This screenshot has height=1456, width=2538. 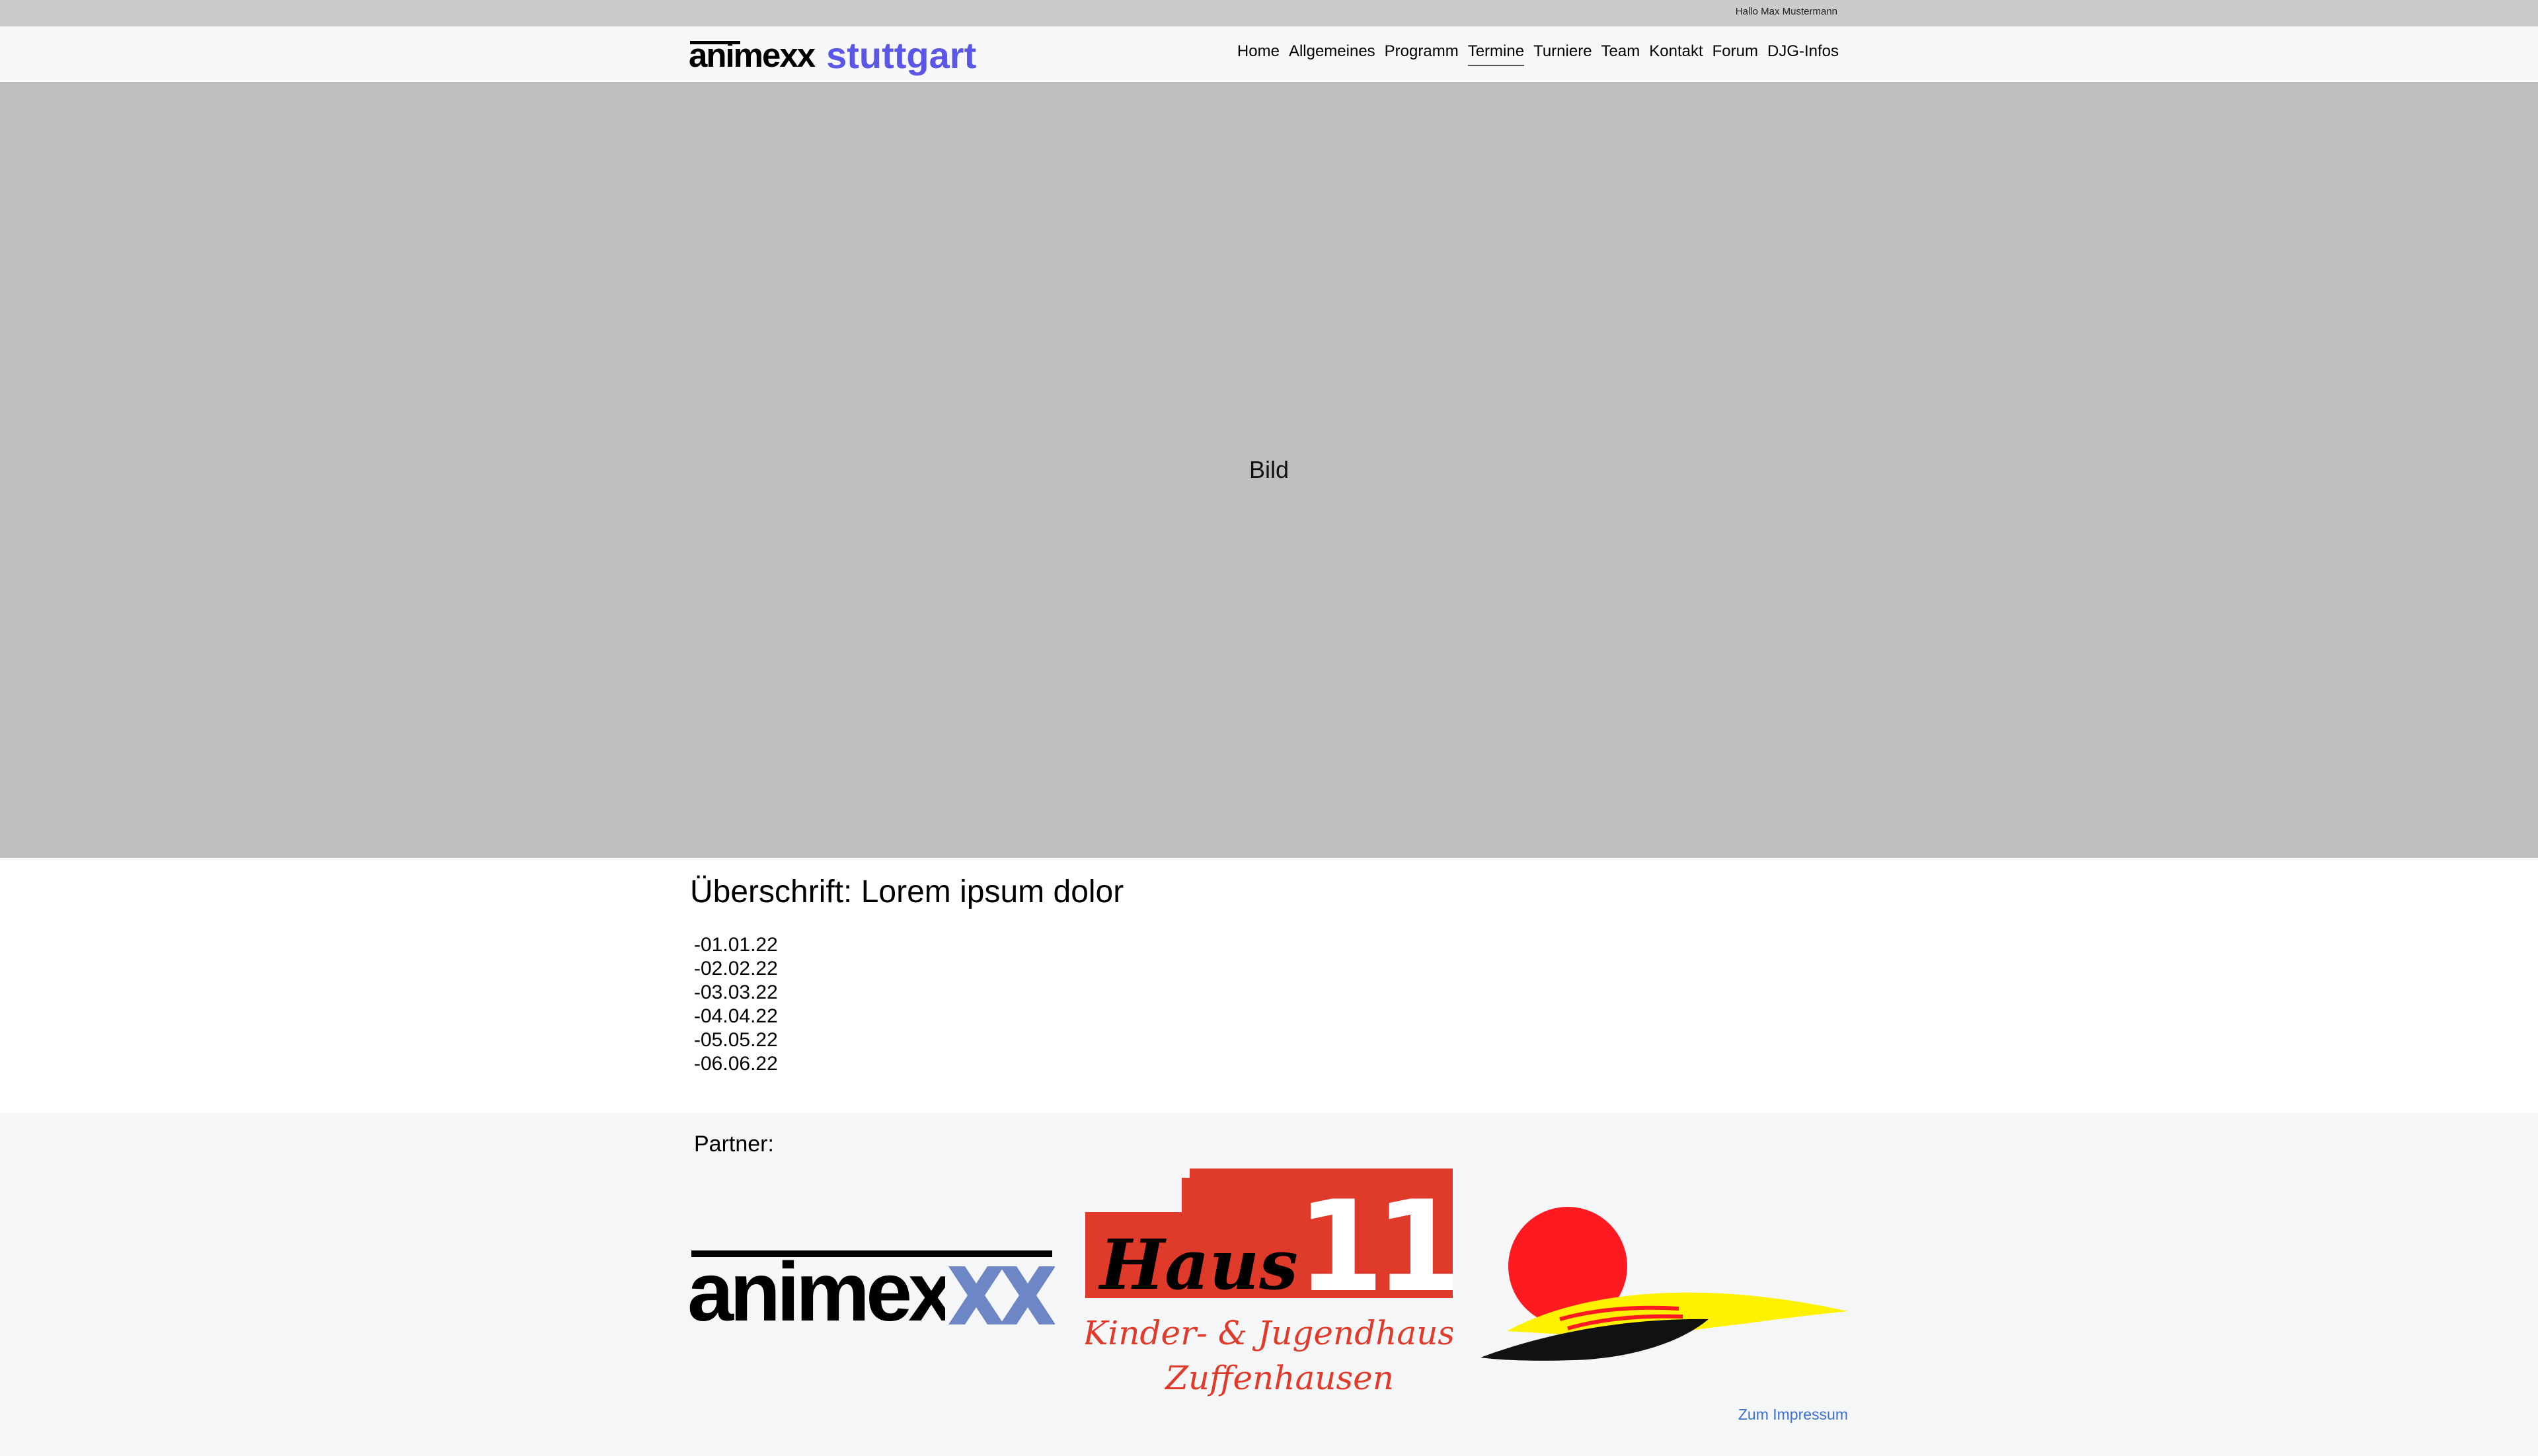 What do you see at coordinates (736, 1064) in the screenshot?
I see `date-item: -06.06.22` at bounding box center [736, 1064].